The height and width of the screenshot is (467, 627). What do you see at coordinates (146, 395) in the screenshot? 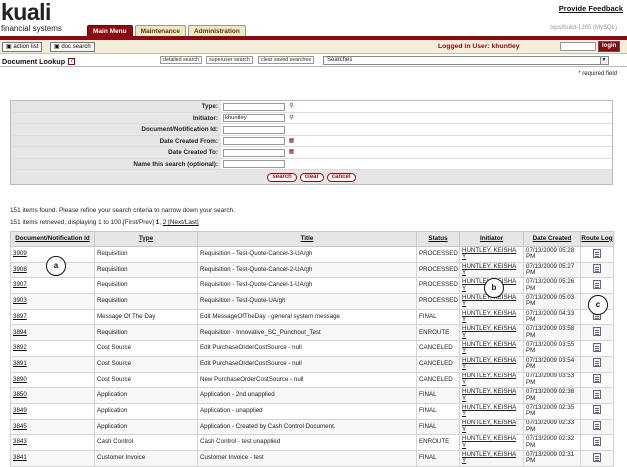
I see `doc-type-cell: Application` at bounding box center [146, 395].